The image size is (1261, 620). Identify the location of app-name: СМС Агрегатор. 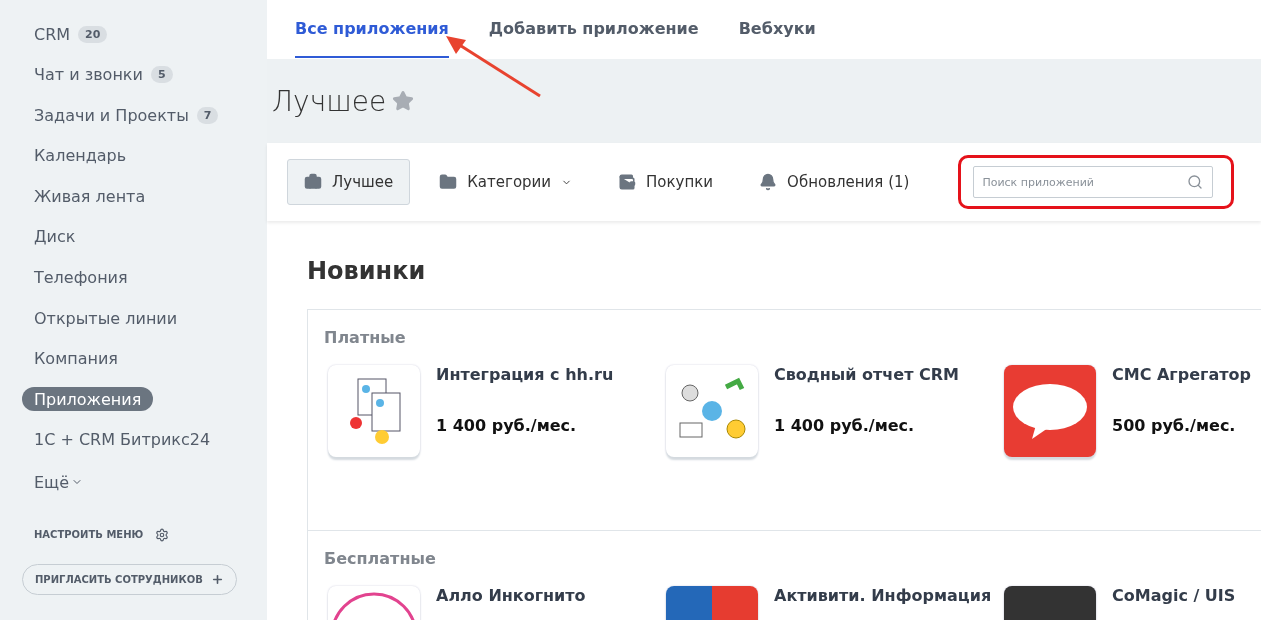
(1181, 374).